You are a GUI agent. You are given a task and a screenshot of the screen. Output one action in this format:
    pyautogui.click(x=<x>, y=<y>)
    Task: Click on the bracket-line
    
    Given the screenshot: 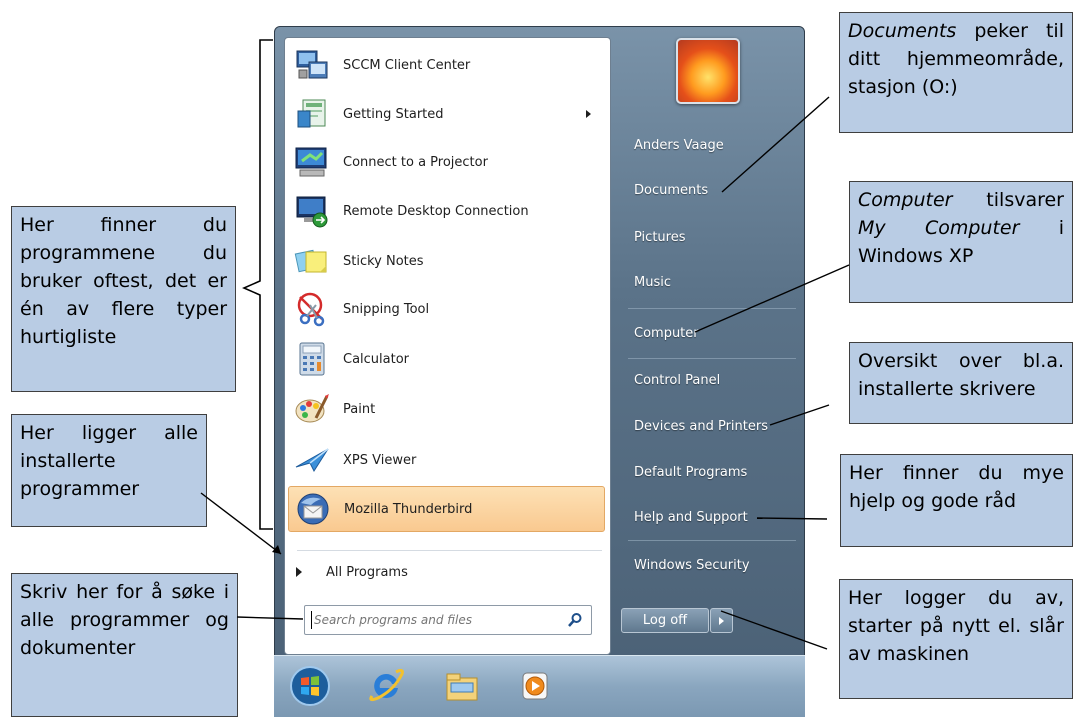 What is the action you would take?
    pyautogui.click(x=257, y=284)
    